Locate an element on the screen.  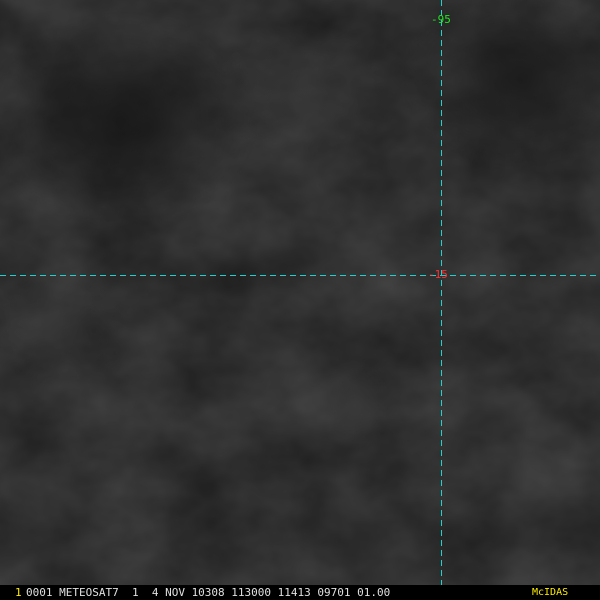
frame-number: 1 is located at coordinates (18, 592).